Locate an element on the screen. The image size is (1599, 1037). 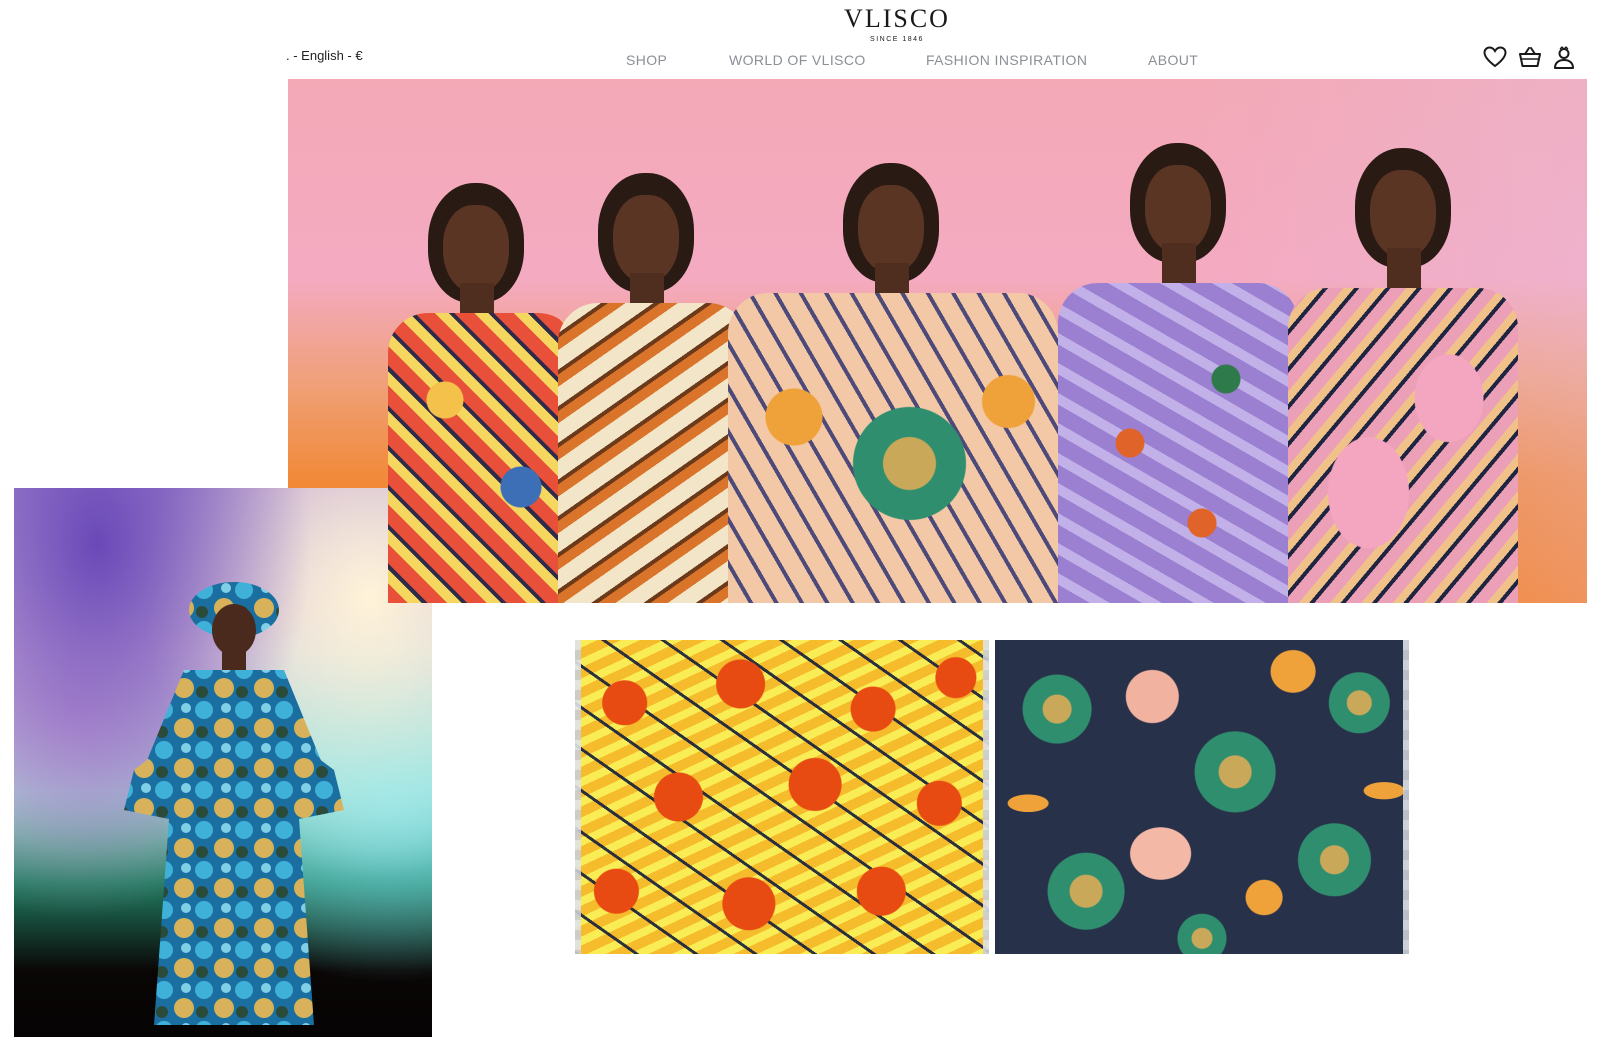
brand-name: VLISCO is located at coordinates (897, 18).